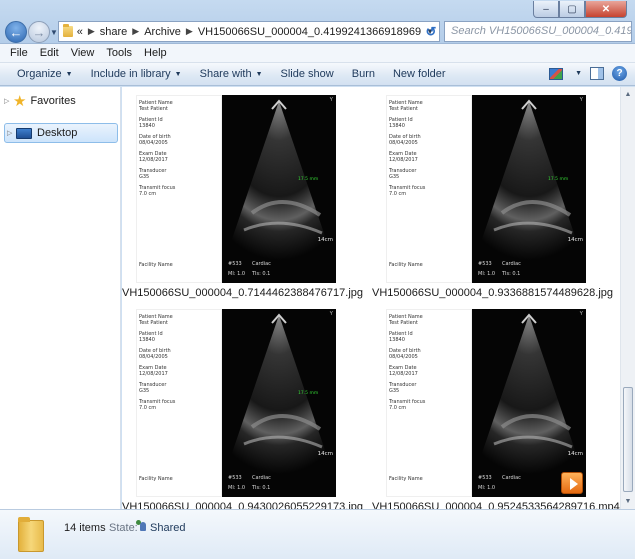  Describe the element at coordinates (627, 298) in the screenshot. I see `vertical-scrollbar: ▲ ▼` at that location.